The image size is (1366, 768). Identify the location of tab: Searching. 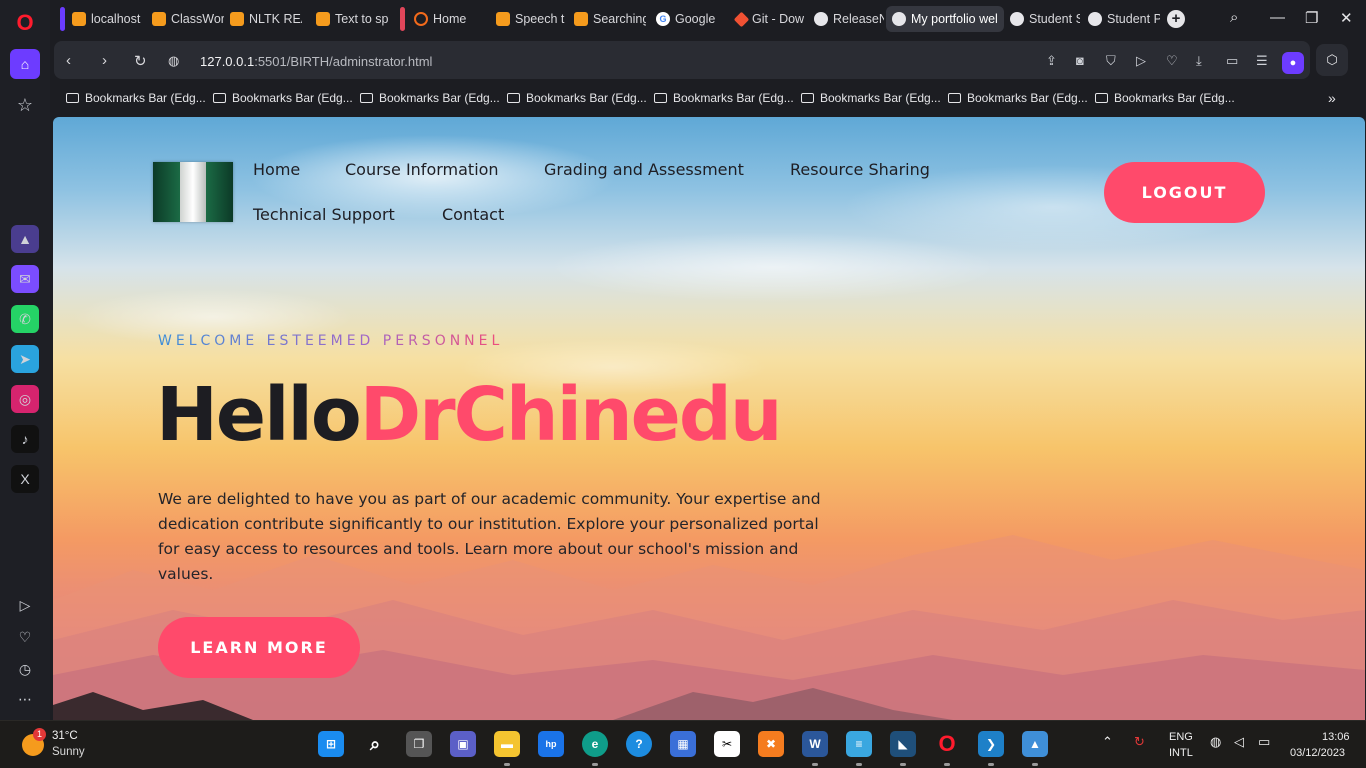
(607, 19).